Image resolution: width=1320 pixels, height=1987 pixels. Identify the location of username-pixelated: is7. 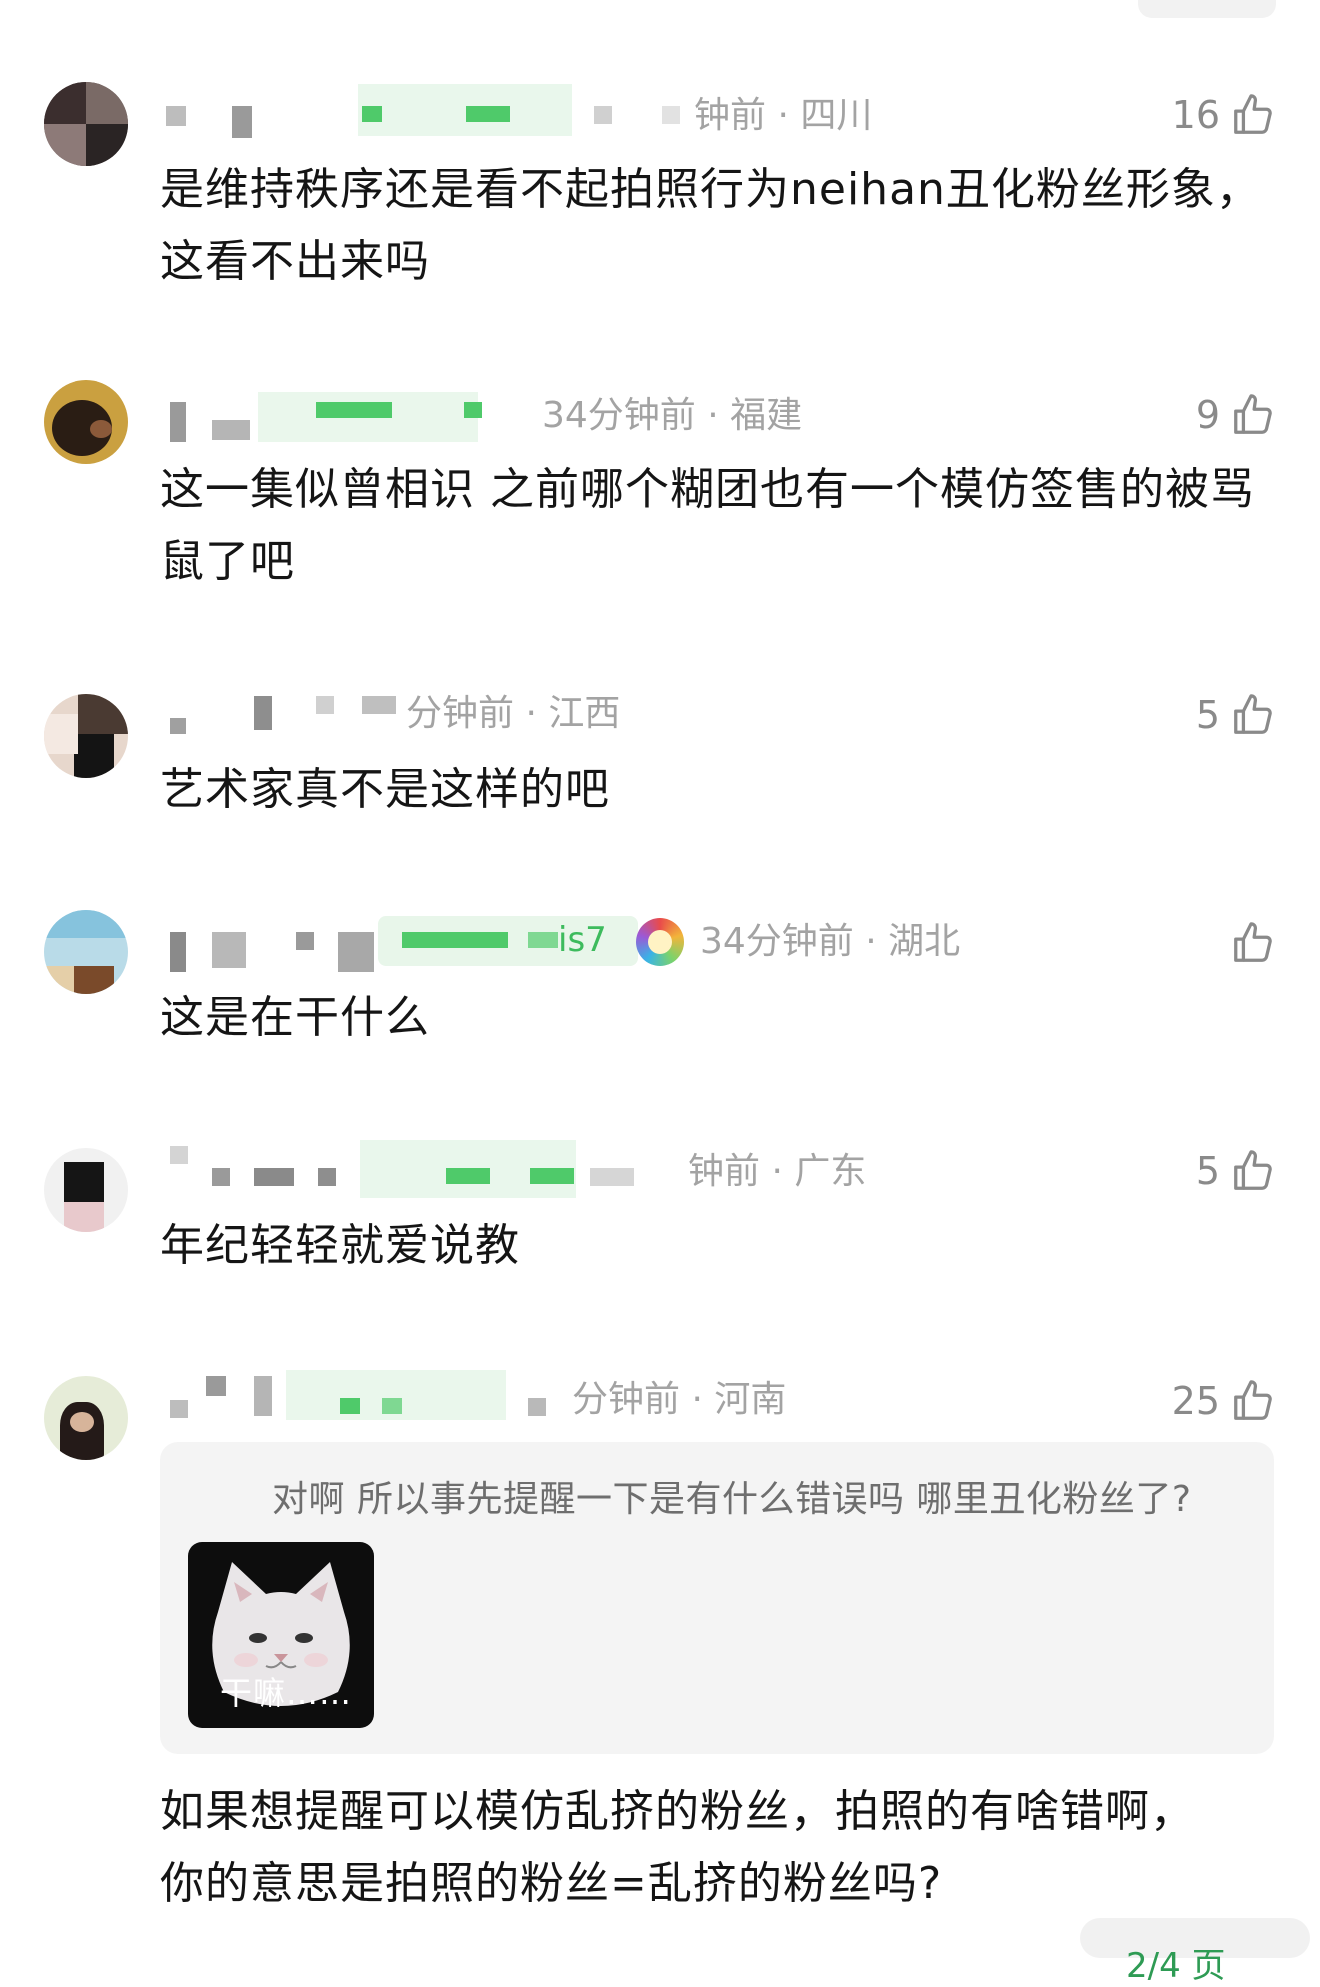
(402, 944).